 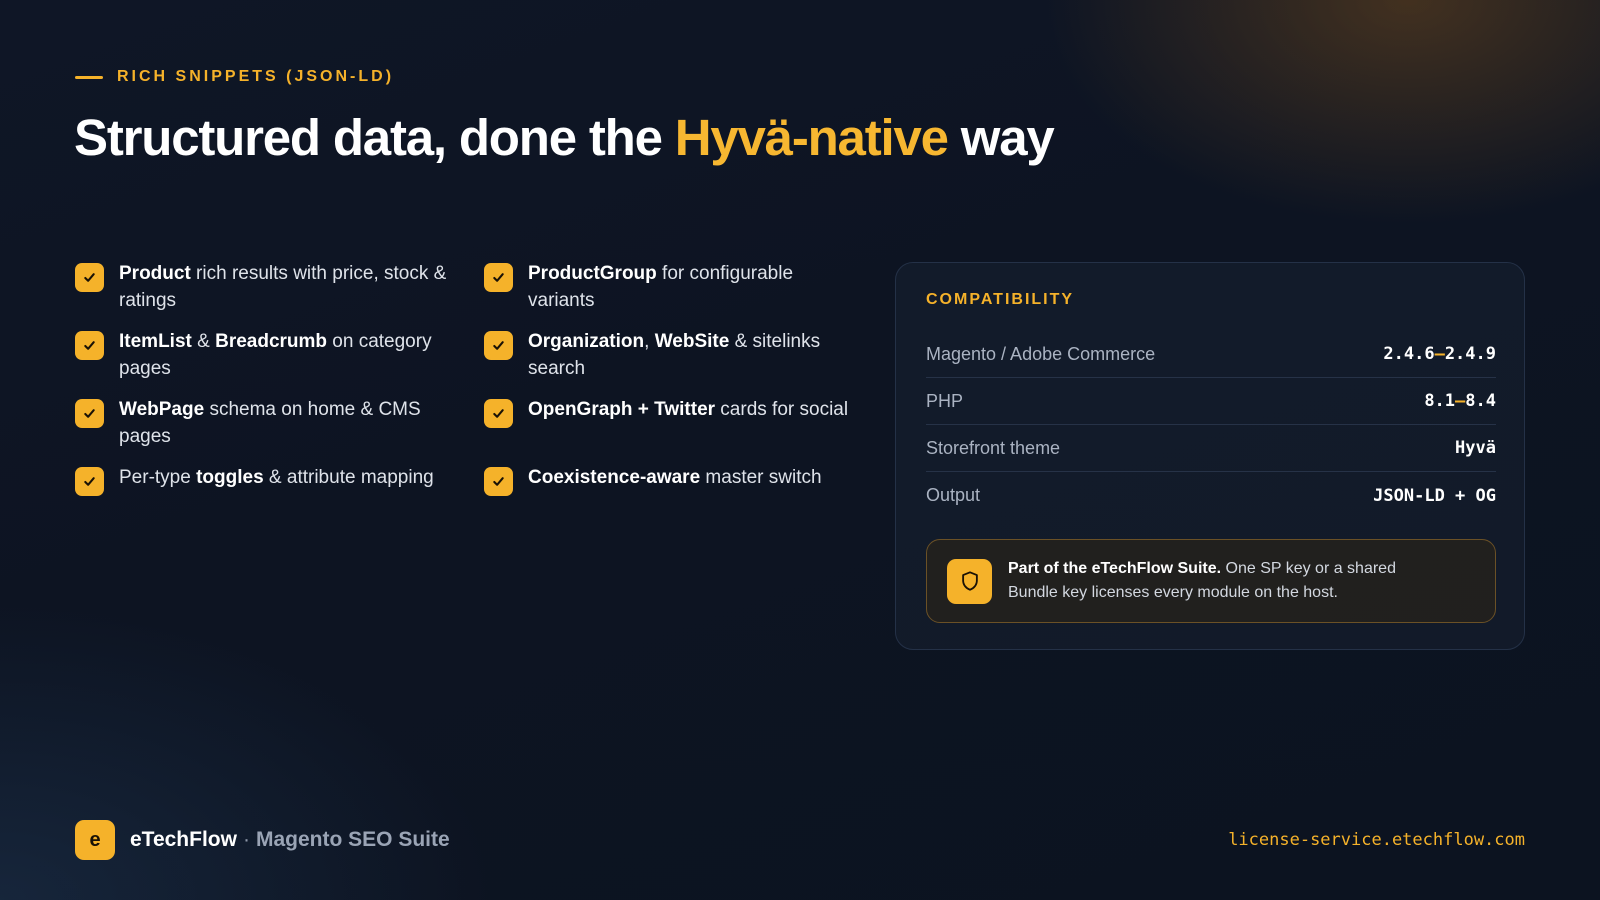 I want to click on compat-key: Magento / Adobe Commerce, so click(x=1041, y=353).